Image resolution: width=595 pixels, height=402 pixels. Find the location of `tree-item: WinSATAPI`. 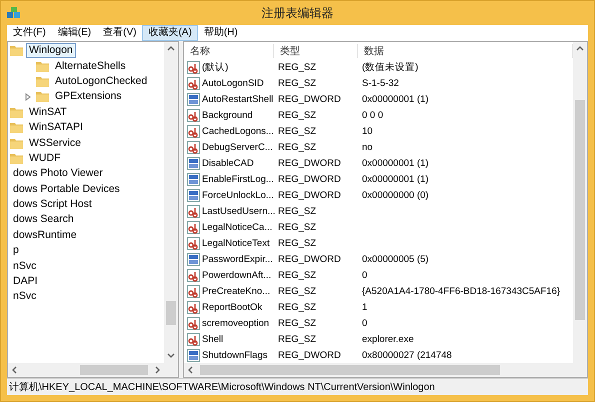

tree-item: WinSATAPI is located at coordinates (56, 128).